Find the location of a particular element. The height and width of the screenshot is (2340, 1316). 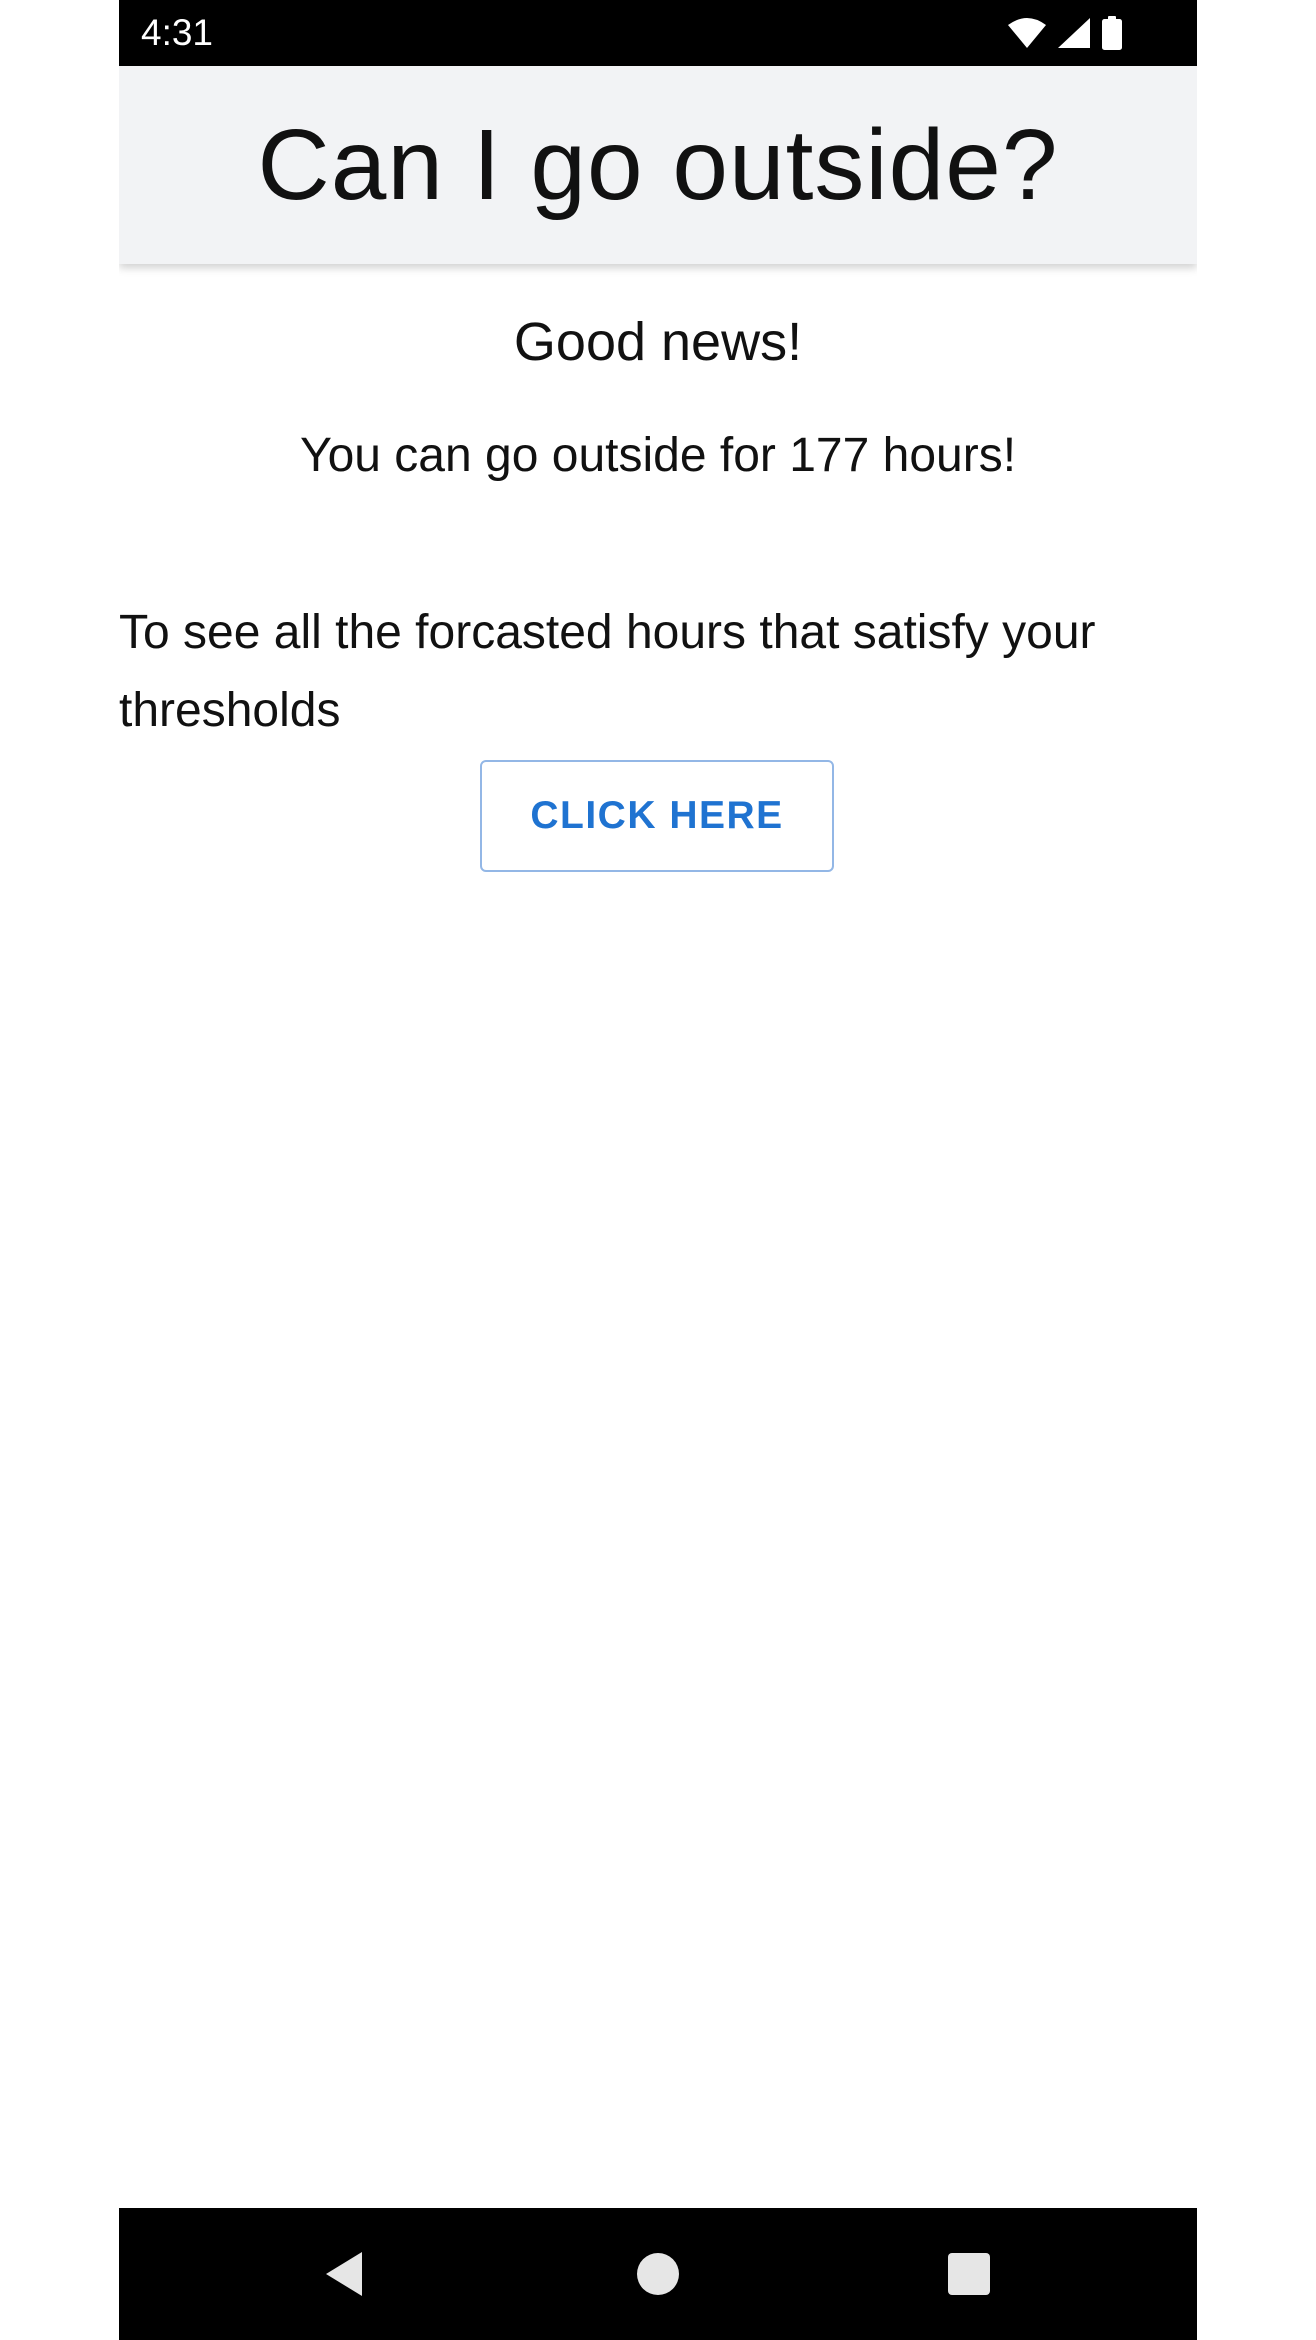

click-here-button: CLICK HERE is located at coordinates (657, 816).